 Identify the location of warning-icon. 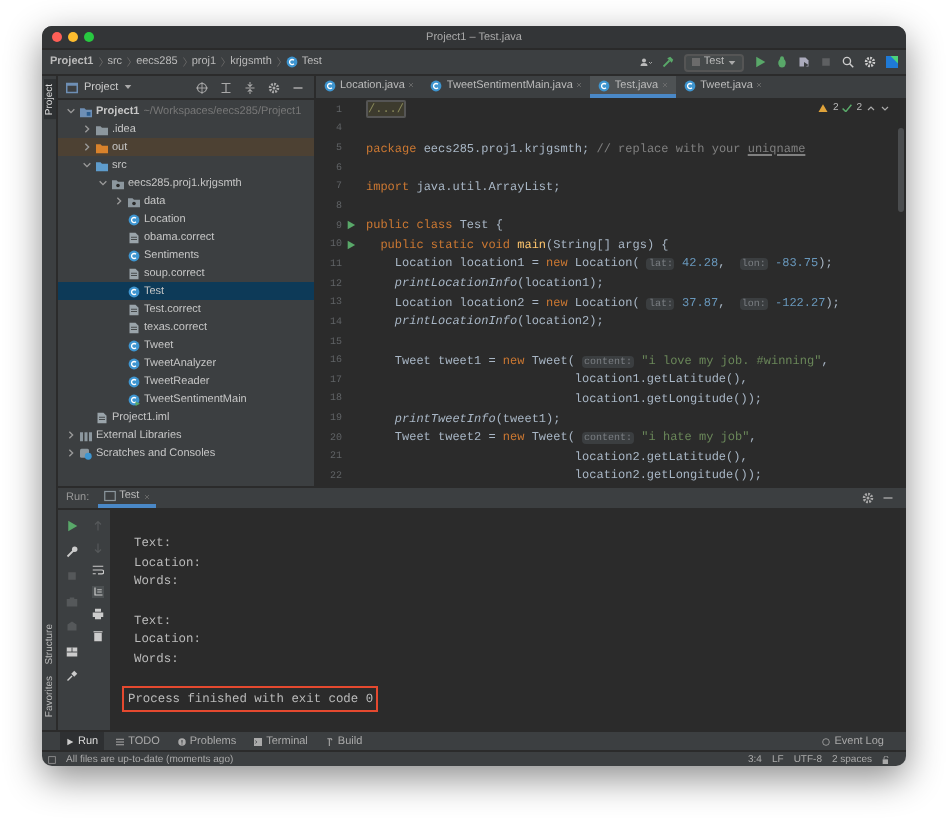
(823, 108).